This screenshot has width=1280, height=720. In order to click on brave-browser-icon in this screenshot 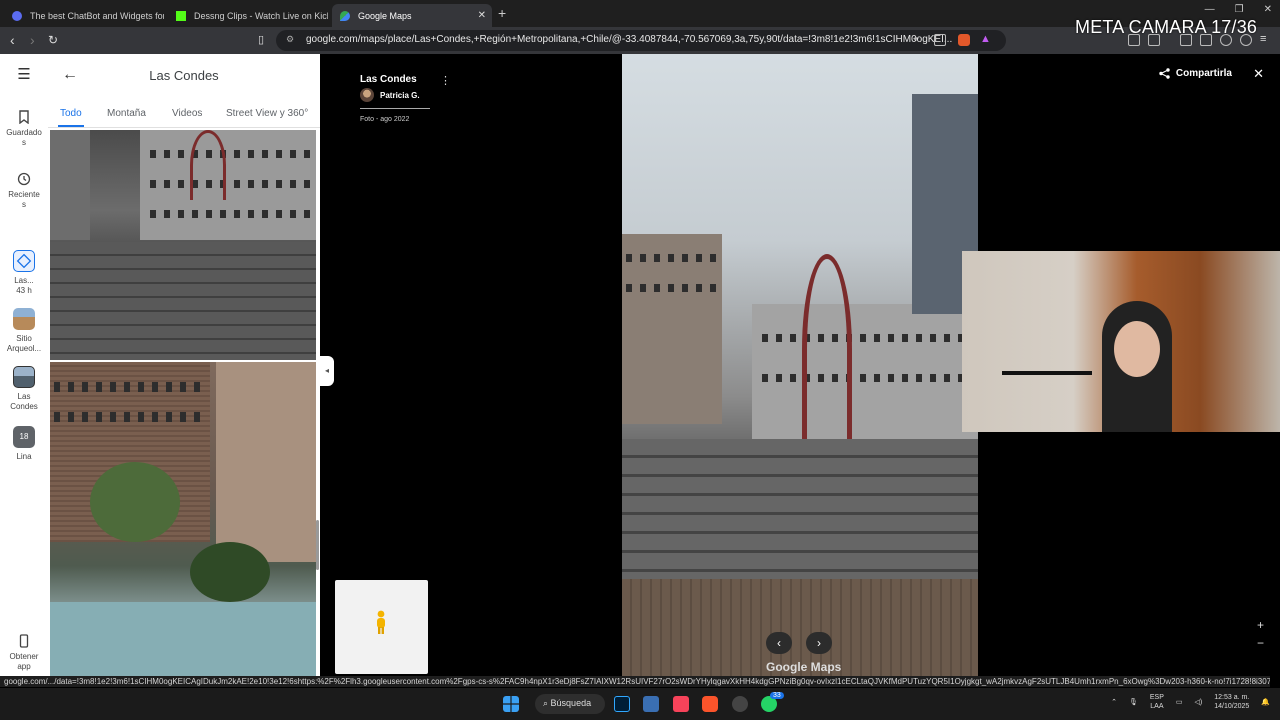, I will do `click(710, 704)`.